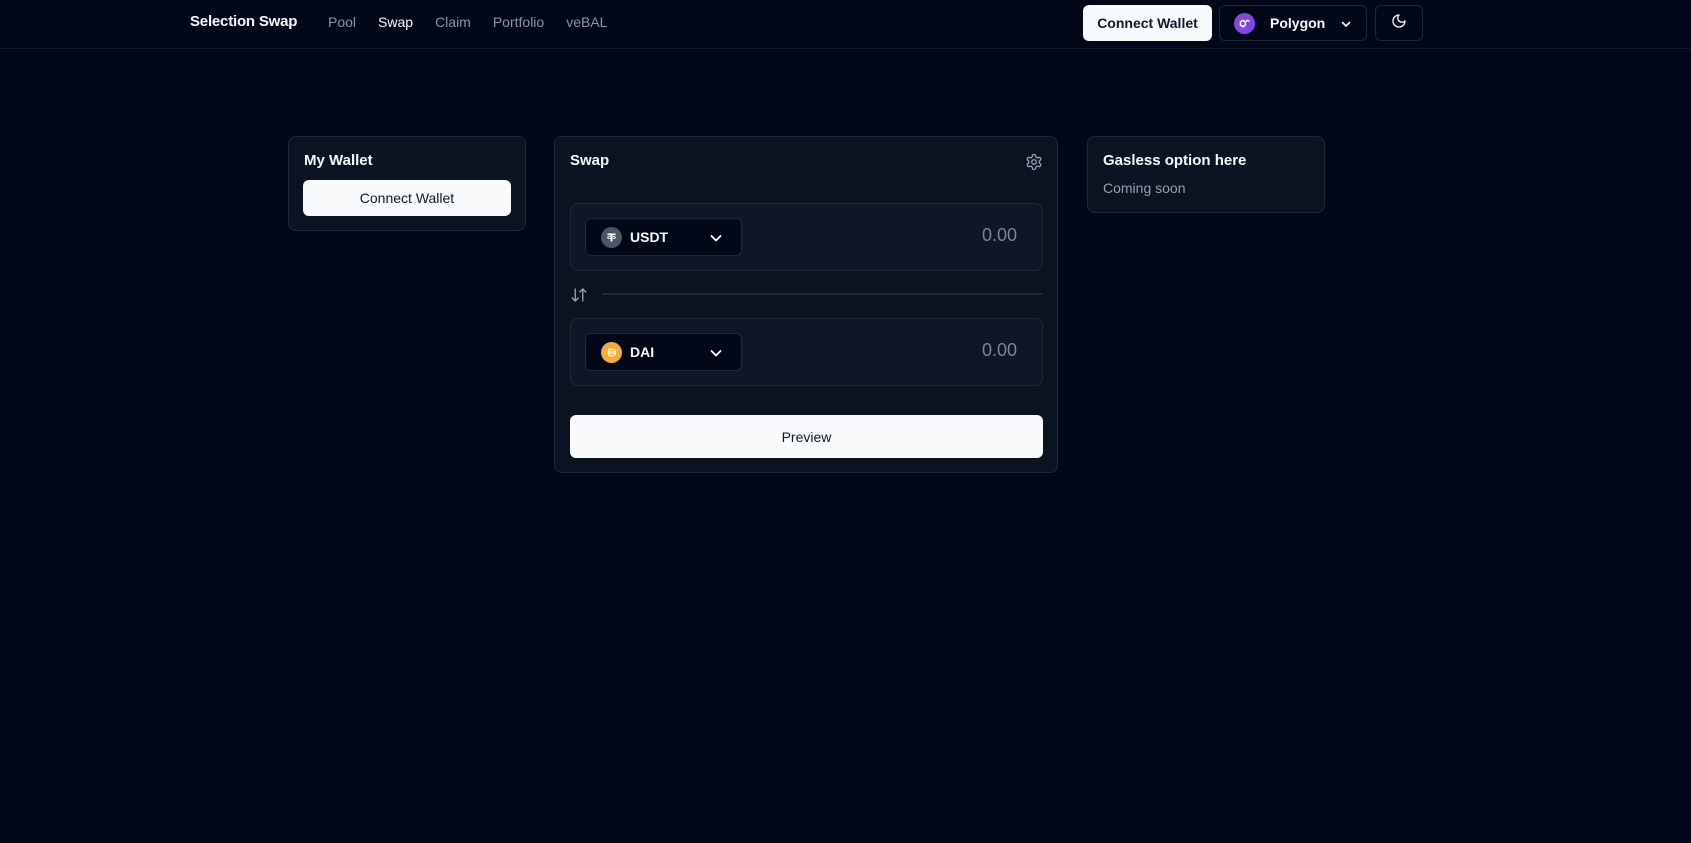 This screenshot has height=843, width=1691. I want to click on wallet-card-title: My Wallet, so click(338, 160).